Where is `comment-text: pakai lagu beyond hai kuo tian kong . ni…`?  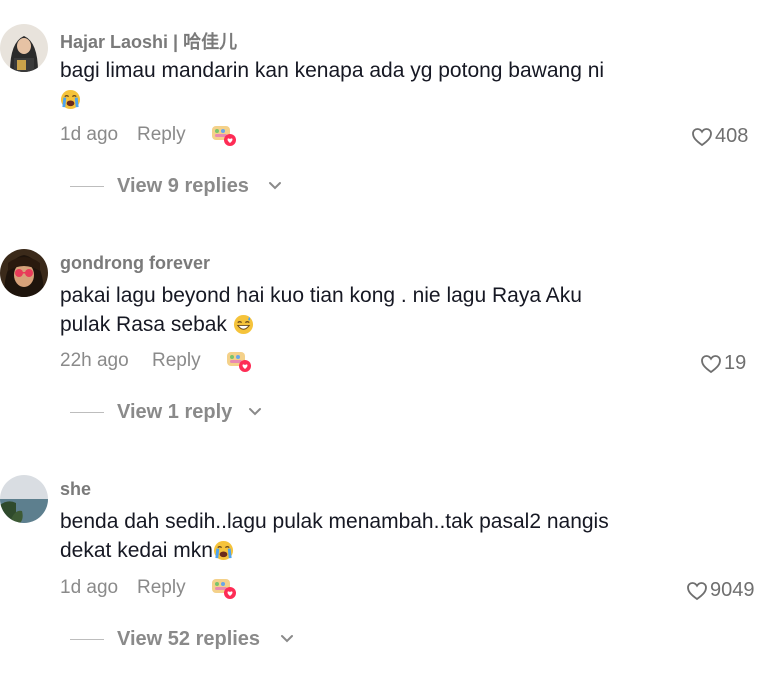 comment-text: pakai lagu beyond hai kuo tian kong . ni… is located at coordinates (375, 310).